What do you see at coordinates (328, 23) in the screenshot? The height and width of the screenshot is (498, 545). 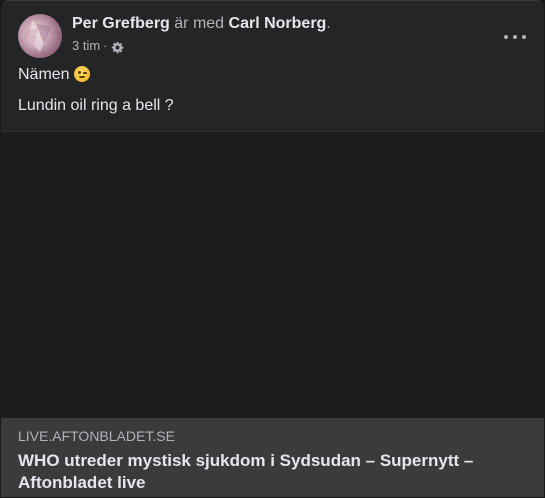 I see `period: .` at bounding box center [328, 23].